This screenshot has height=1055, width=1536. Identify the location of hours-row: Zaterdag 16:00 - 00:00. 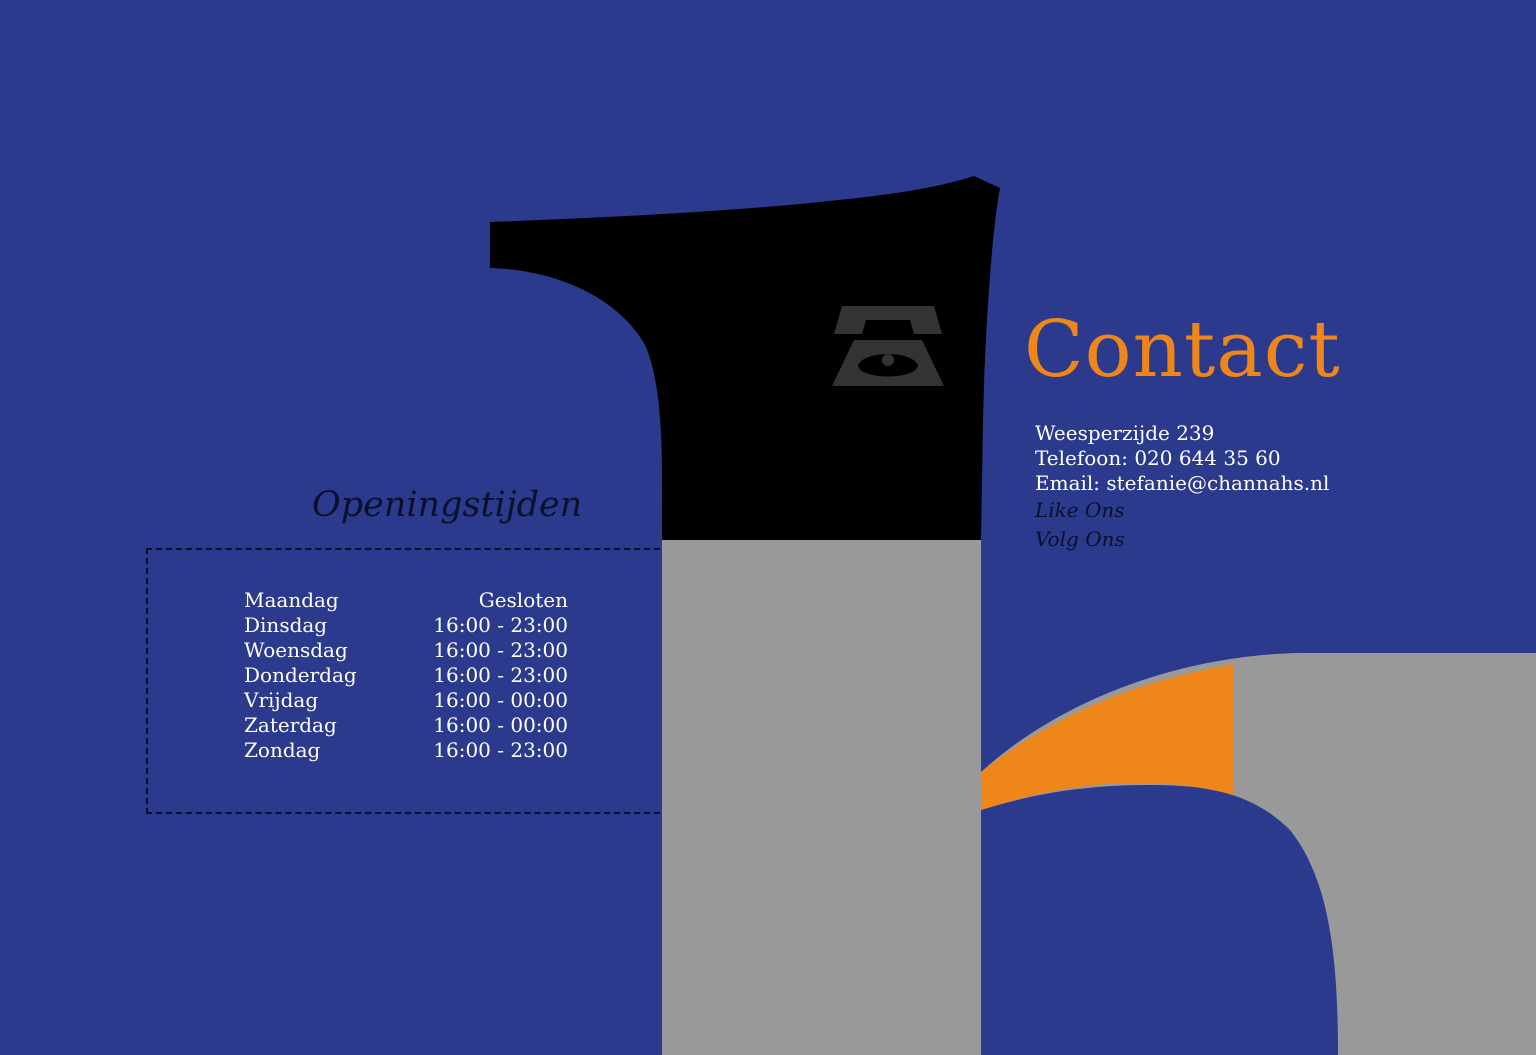
(406, 725).